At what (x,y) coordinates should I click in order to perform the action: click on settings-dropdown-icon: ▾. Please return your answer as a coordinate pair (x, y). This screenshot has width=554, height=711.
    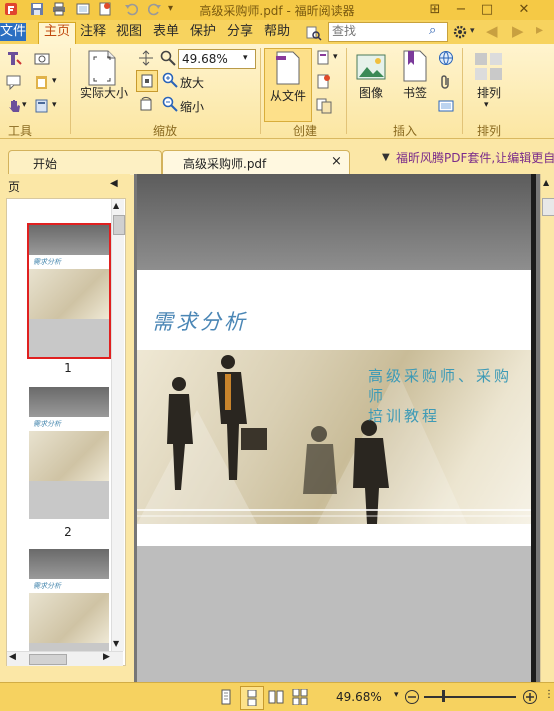
    Looking at the image, I should click on (472, 31).